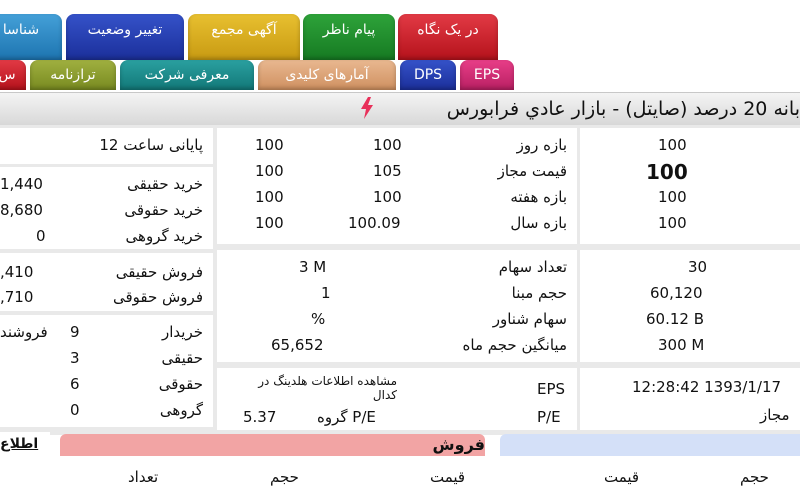  I want to click on seller-label: فروشند, so click(24, 332).